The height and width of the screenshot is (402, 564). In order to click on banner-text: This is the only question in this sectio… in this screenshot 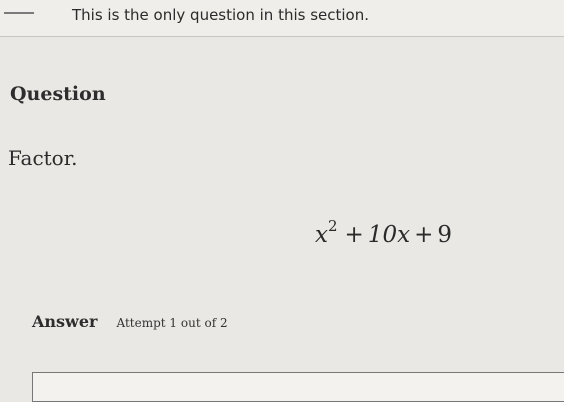, I will do `click(220, 15)`.